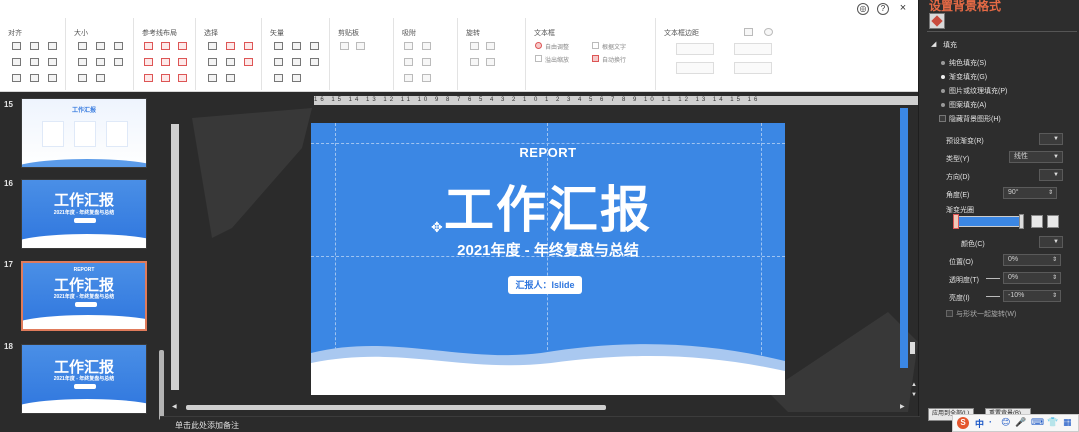 The width and height of the screenshot is (1079, 432). I want to click on brightness-input: -10% ⇕, so click(1032, 296).